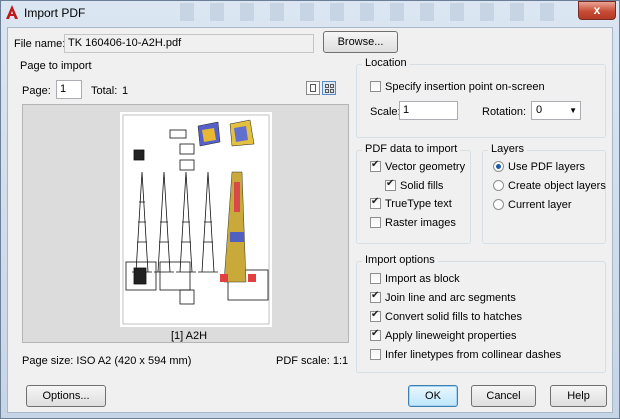 Image resolution: width=620 pixels, height=419 pixels. What do you see at coordinates (313, 88) in the screenshot?
I see `single-page-view-icon` at bounding box center [313, 88].